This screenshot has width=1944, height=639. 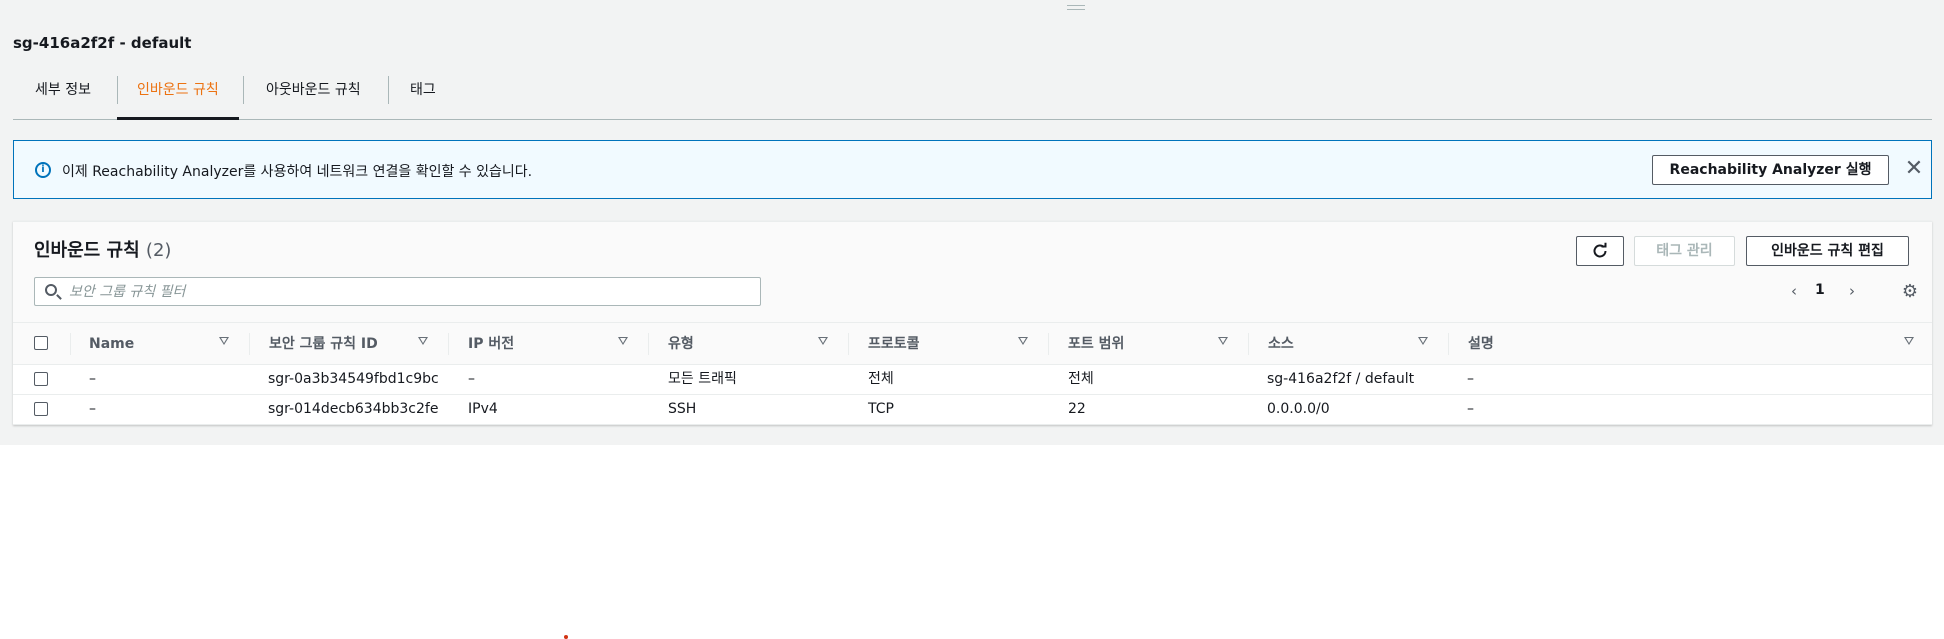 I want to click on tab-tags: 태그, so click(x=423, y=96).